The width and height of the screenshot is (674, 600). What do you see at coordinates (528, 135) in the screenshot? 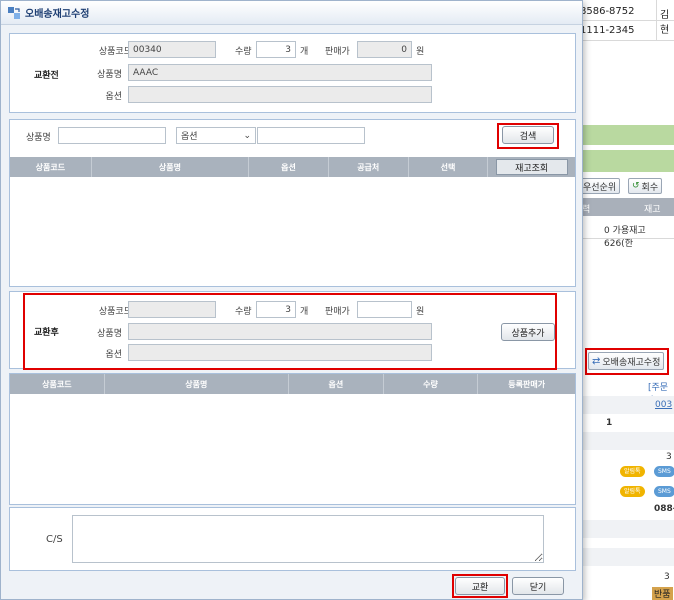
I see `search-button: 검색` at bounding box center [528, 135].